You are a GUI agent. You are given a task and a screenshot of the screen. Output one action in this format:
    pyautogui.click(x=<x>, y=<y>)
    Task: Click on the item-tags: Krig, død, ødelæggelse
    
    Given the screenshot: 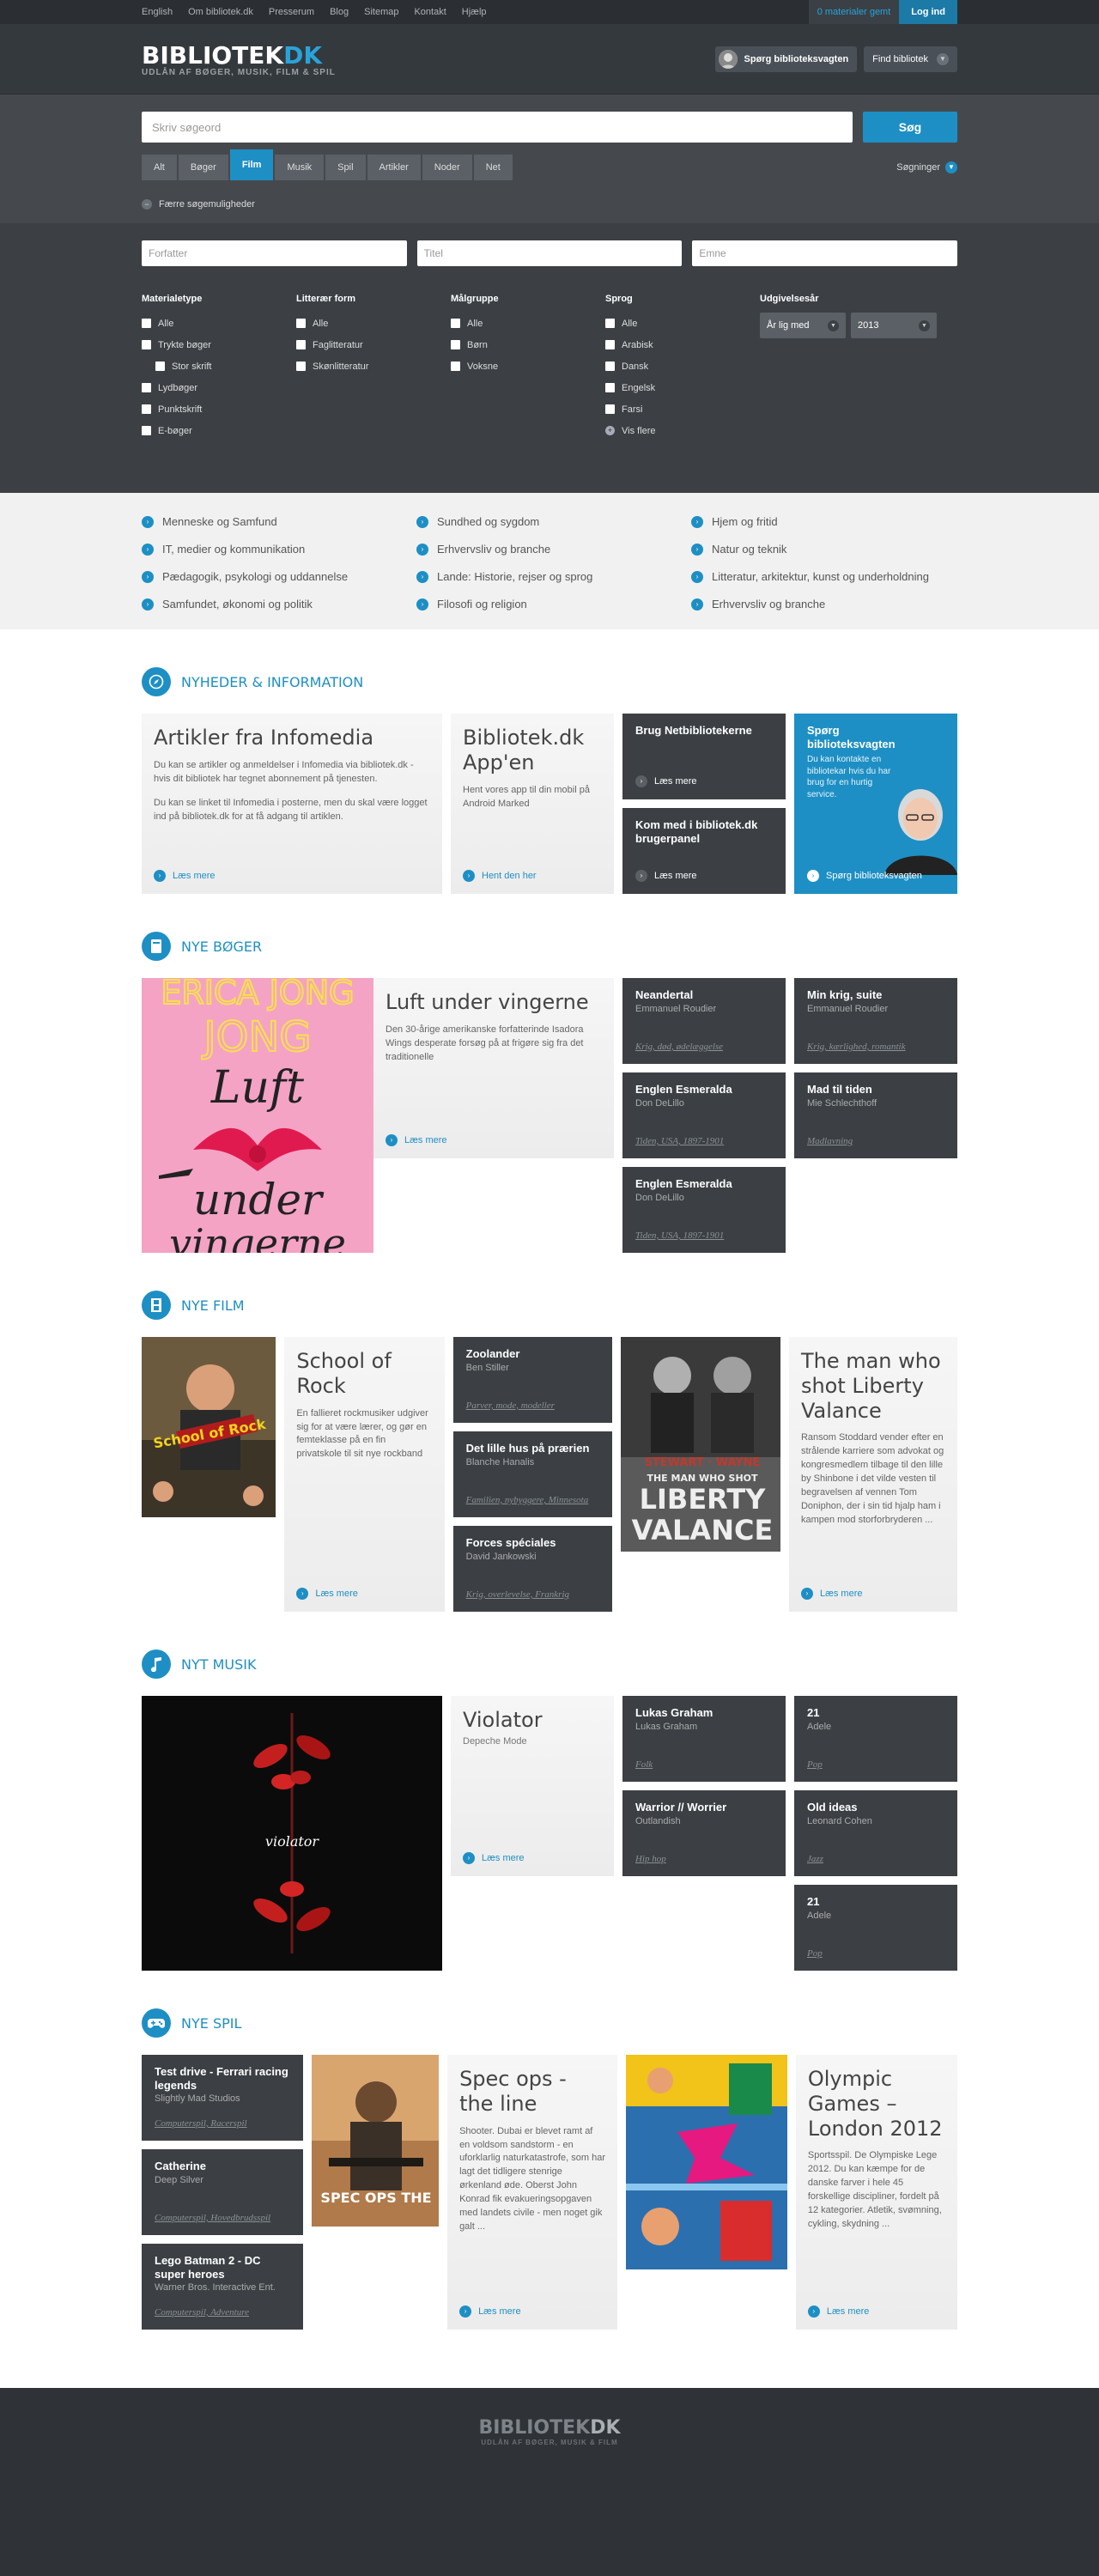 What is the action you would take?
    pyautogui.click(x=679, y=1047)
    